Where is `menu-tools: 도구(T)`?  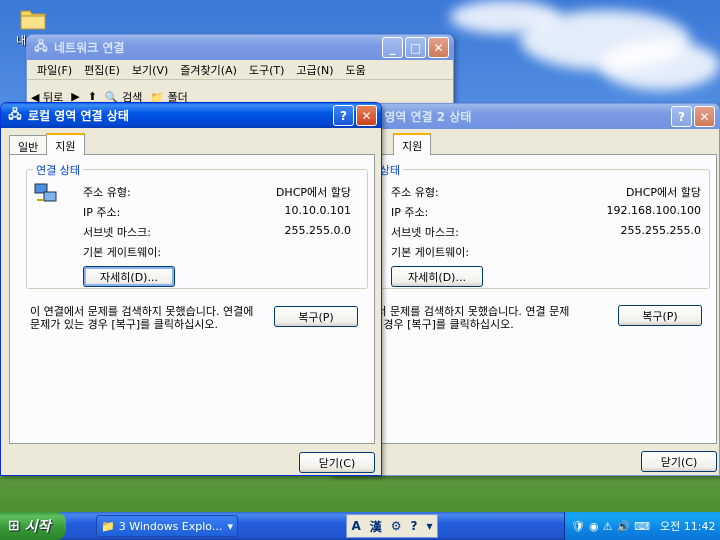
menu-tools: 도구(T) is located at coordinates (267, 70).